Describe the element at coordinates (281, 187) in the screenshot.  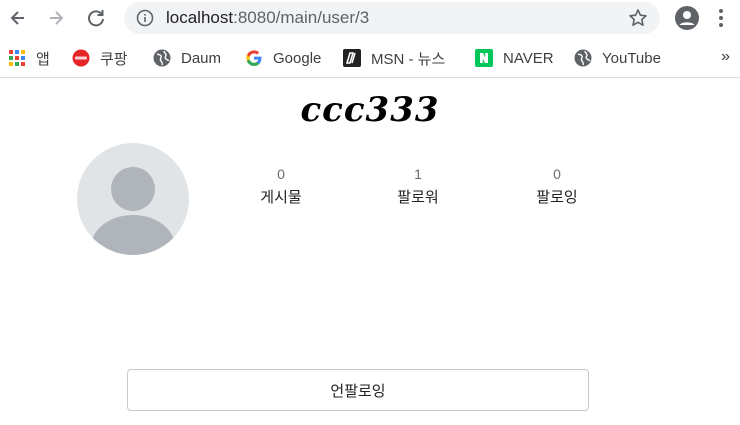
I see `stat-posts: 0 게시물` at that location.